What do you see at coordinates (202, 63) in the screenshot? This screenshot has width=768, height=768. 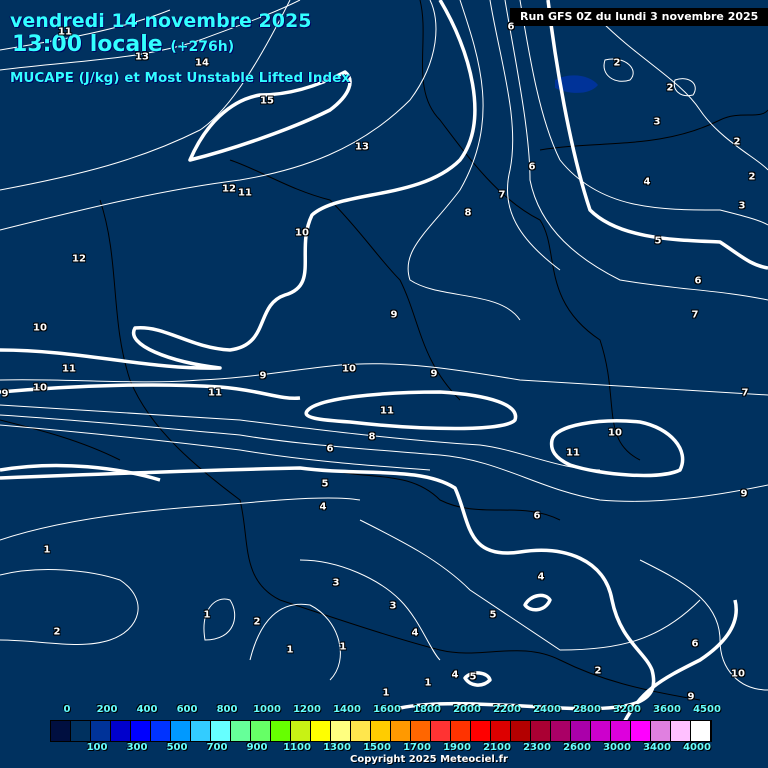 I see `contour-label: 14` at bounding box center [202, 63].